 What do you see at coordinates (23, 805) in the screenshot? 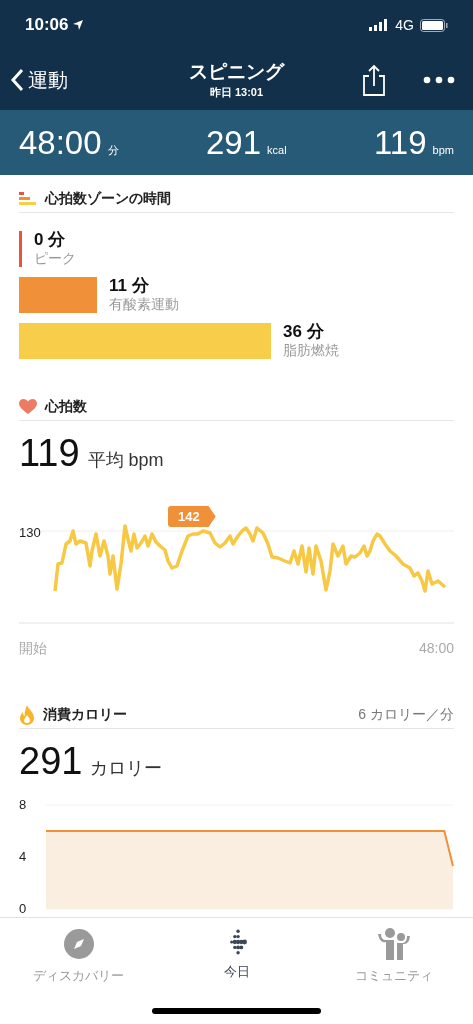
I see `axis-tick-label: 8` at bounding box center [23, 805].